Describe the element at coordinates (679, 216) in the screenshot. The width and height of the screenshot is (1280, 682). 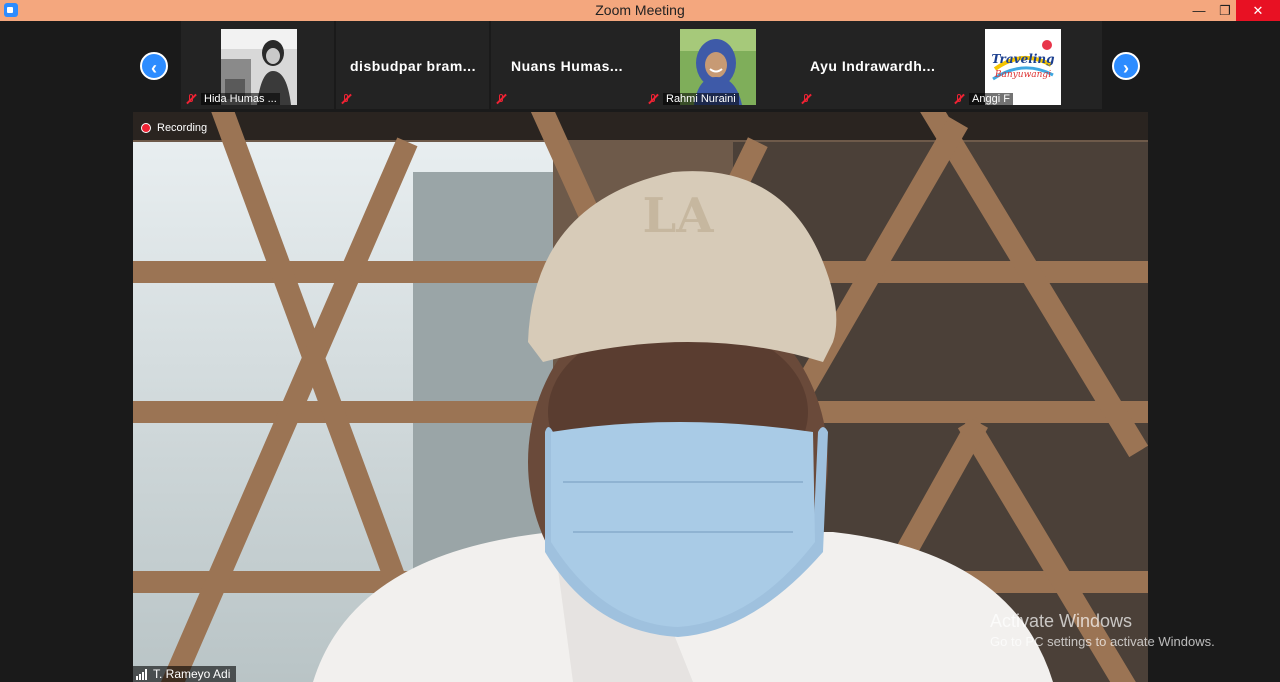
I see `svg-text: LA` at that location.